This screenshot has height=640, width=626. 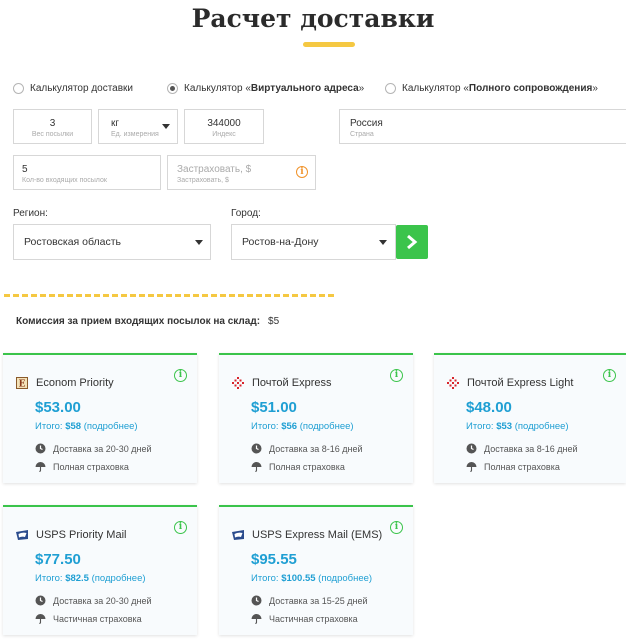 I want to click on weight-field: 3 Вес посылки, so click(x=52, y=126).